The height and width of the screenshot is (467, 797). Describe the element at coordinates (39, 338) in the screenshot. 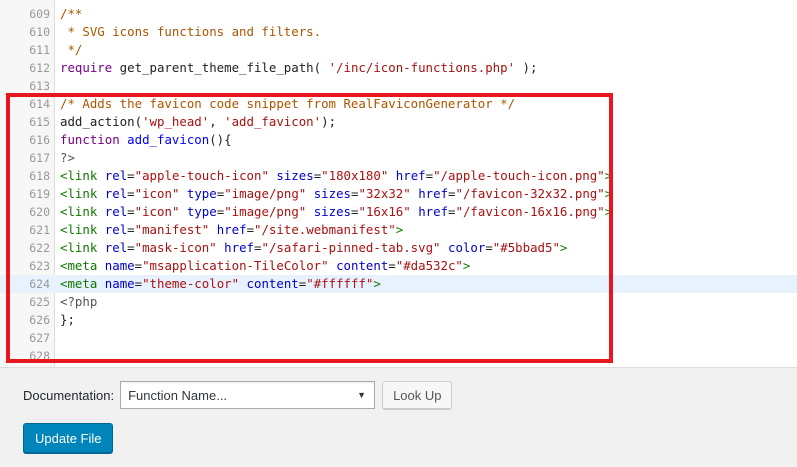

I see `line-number: 627` at that location.